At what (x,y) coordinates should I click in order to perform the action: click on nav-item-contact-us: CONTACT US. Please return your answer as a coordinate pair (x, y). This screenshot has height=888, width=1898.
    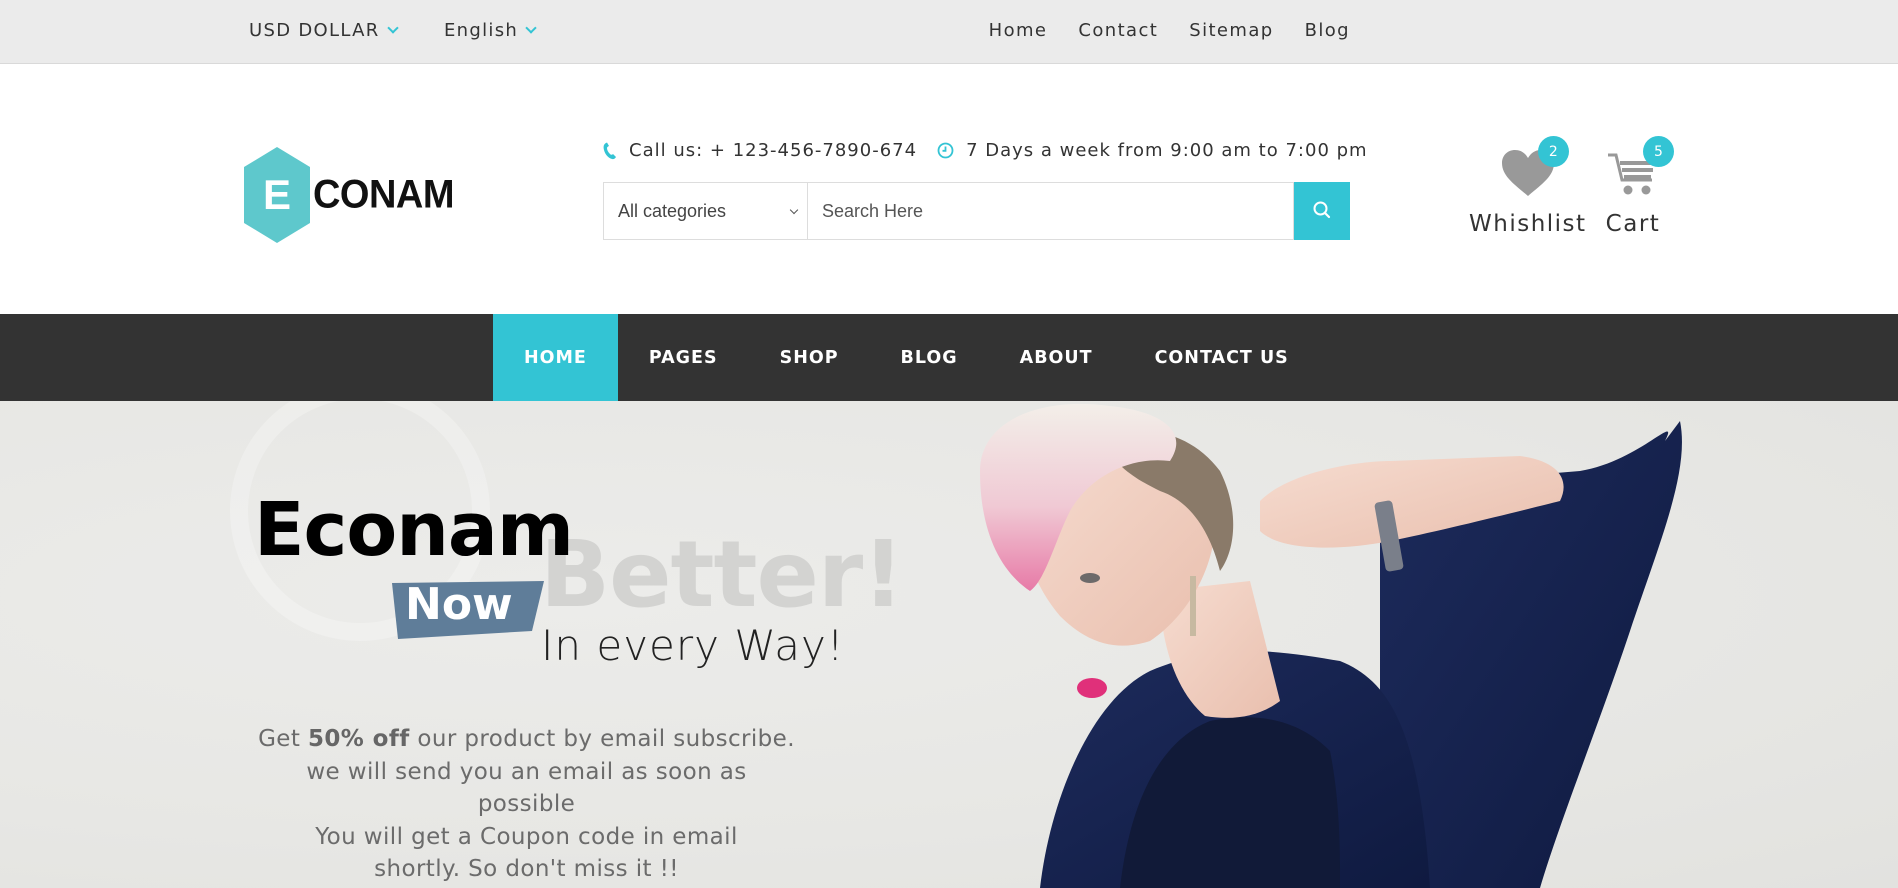
    Looking at the image, I should click on (1222, 357).